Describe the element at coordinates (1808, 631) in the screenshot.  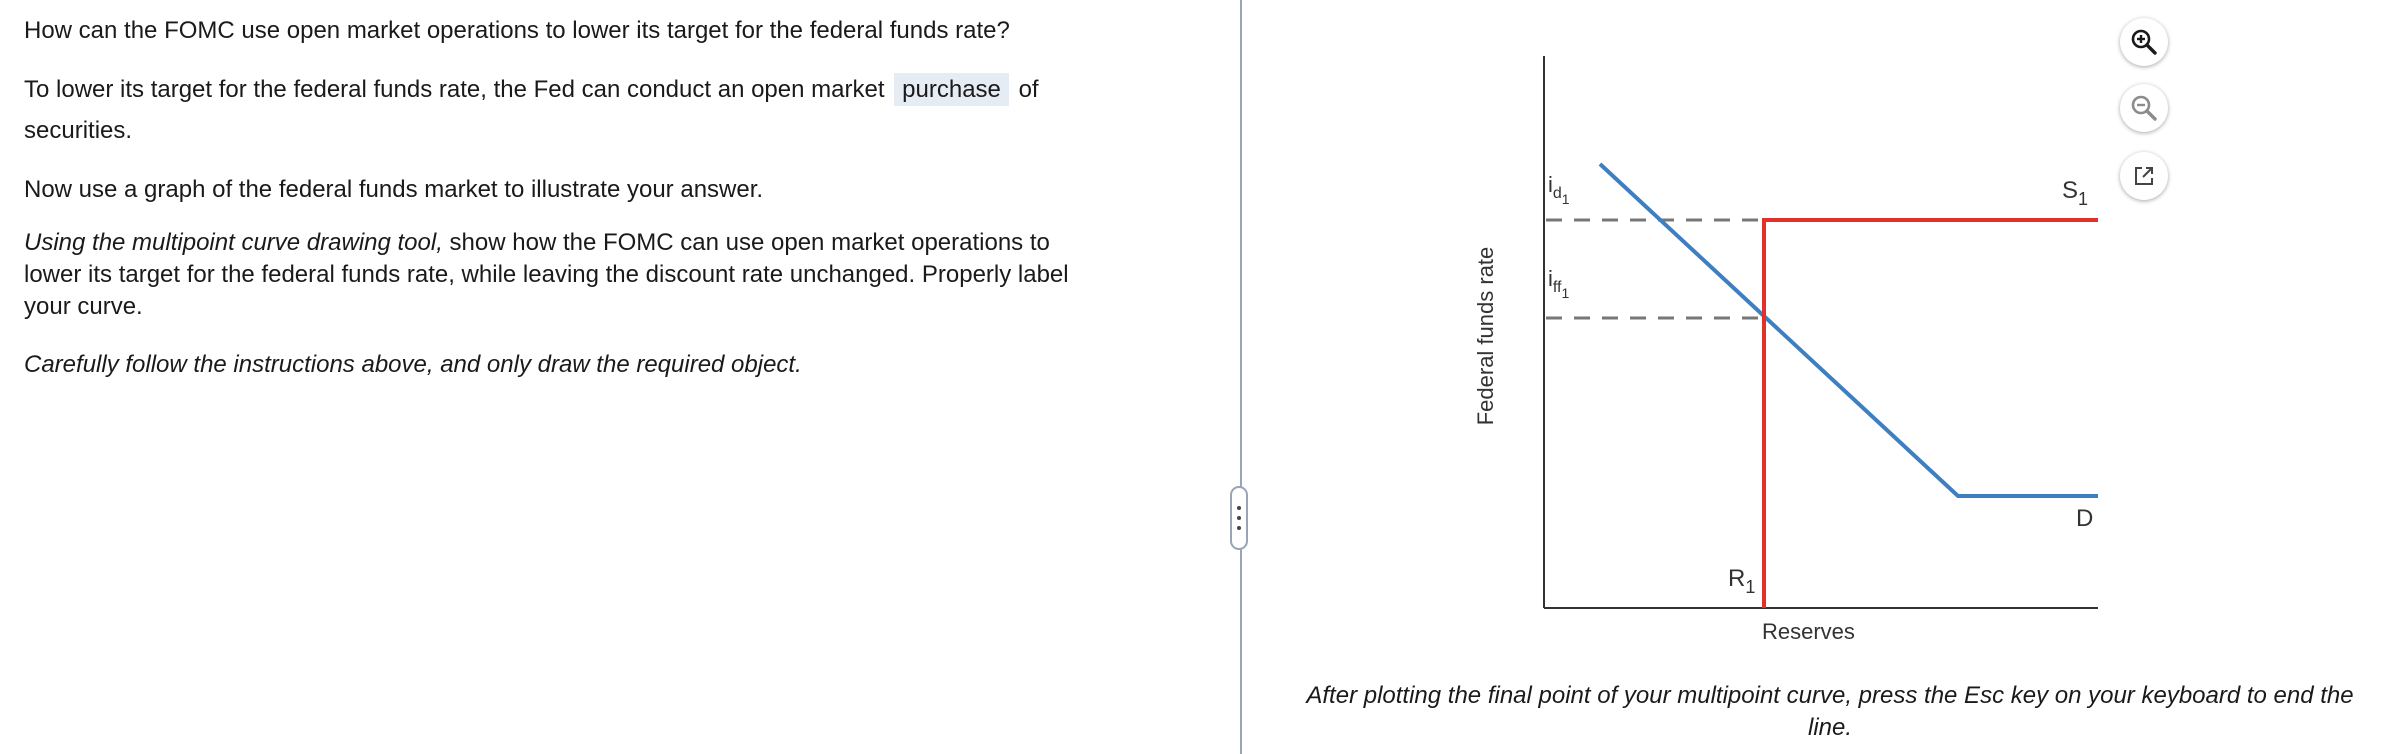
I see `x-axis-label: Reserves` at that location.